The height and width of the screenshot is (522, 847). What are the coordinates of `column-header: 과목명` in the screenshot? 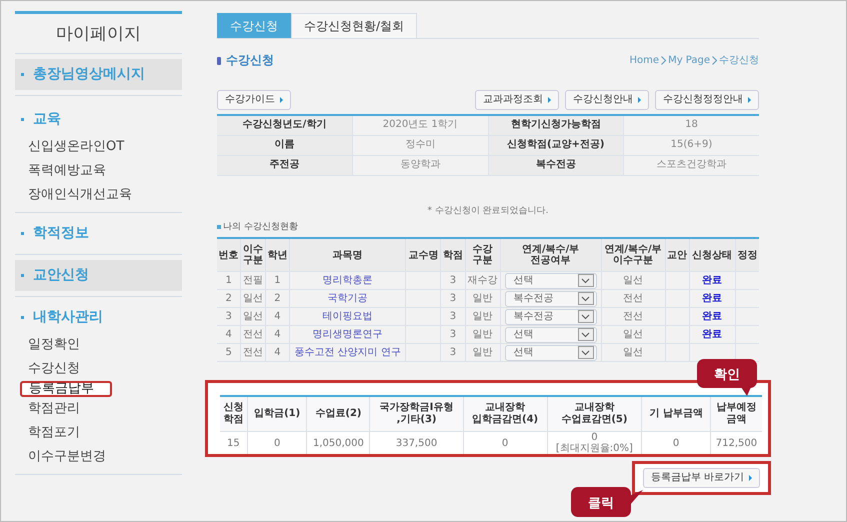 It's located at (348, 255).